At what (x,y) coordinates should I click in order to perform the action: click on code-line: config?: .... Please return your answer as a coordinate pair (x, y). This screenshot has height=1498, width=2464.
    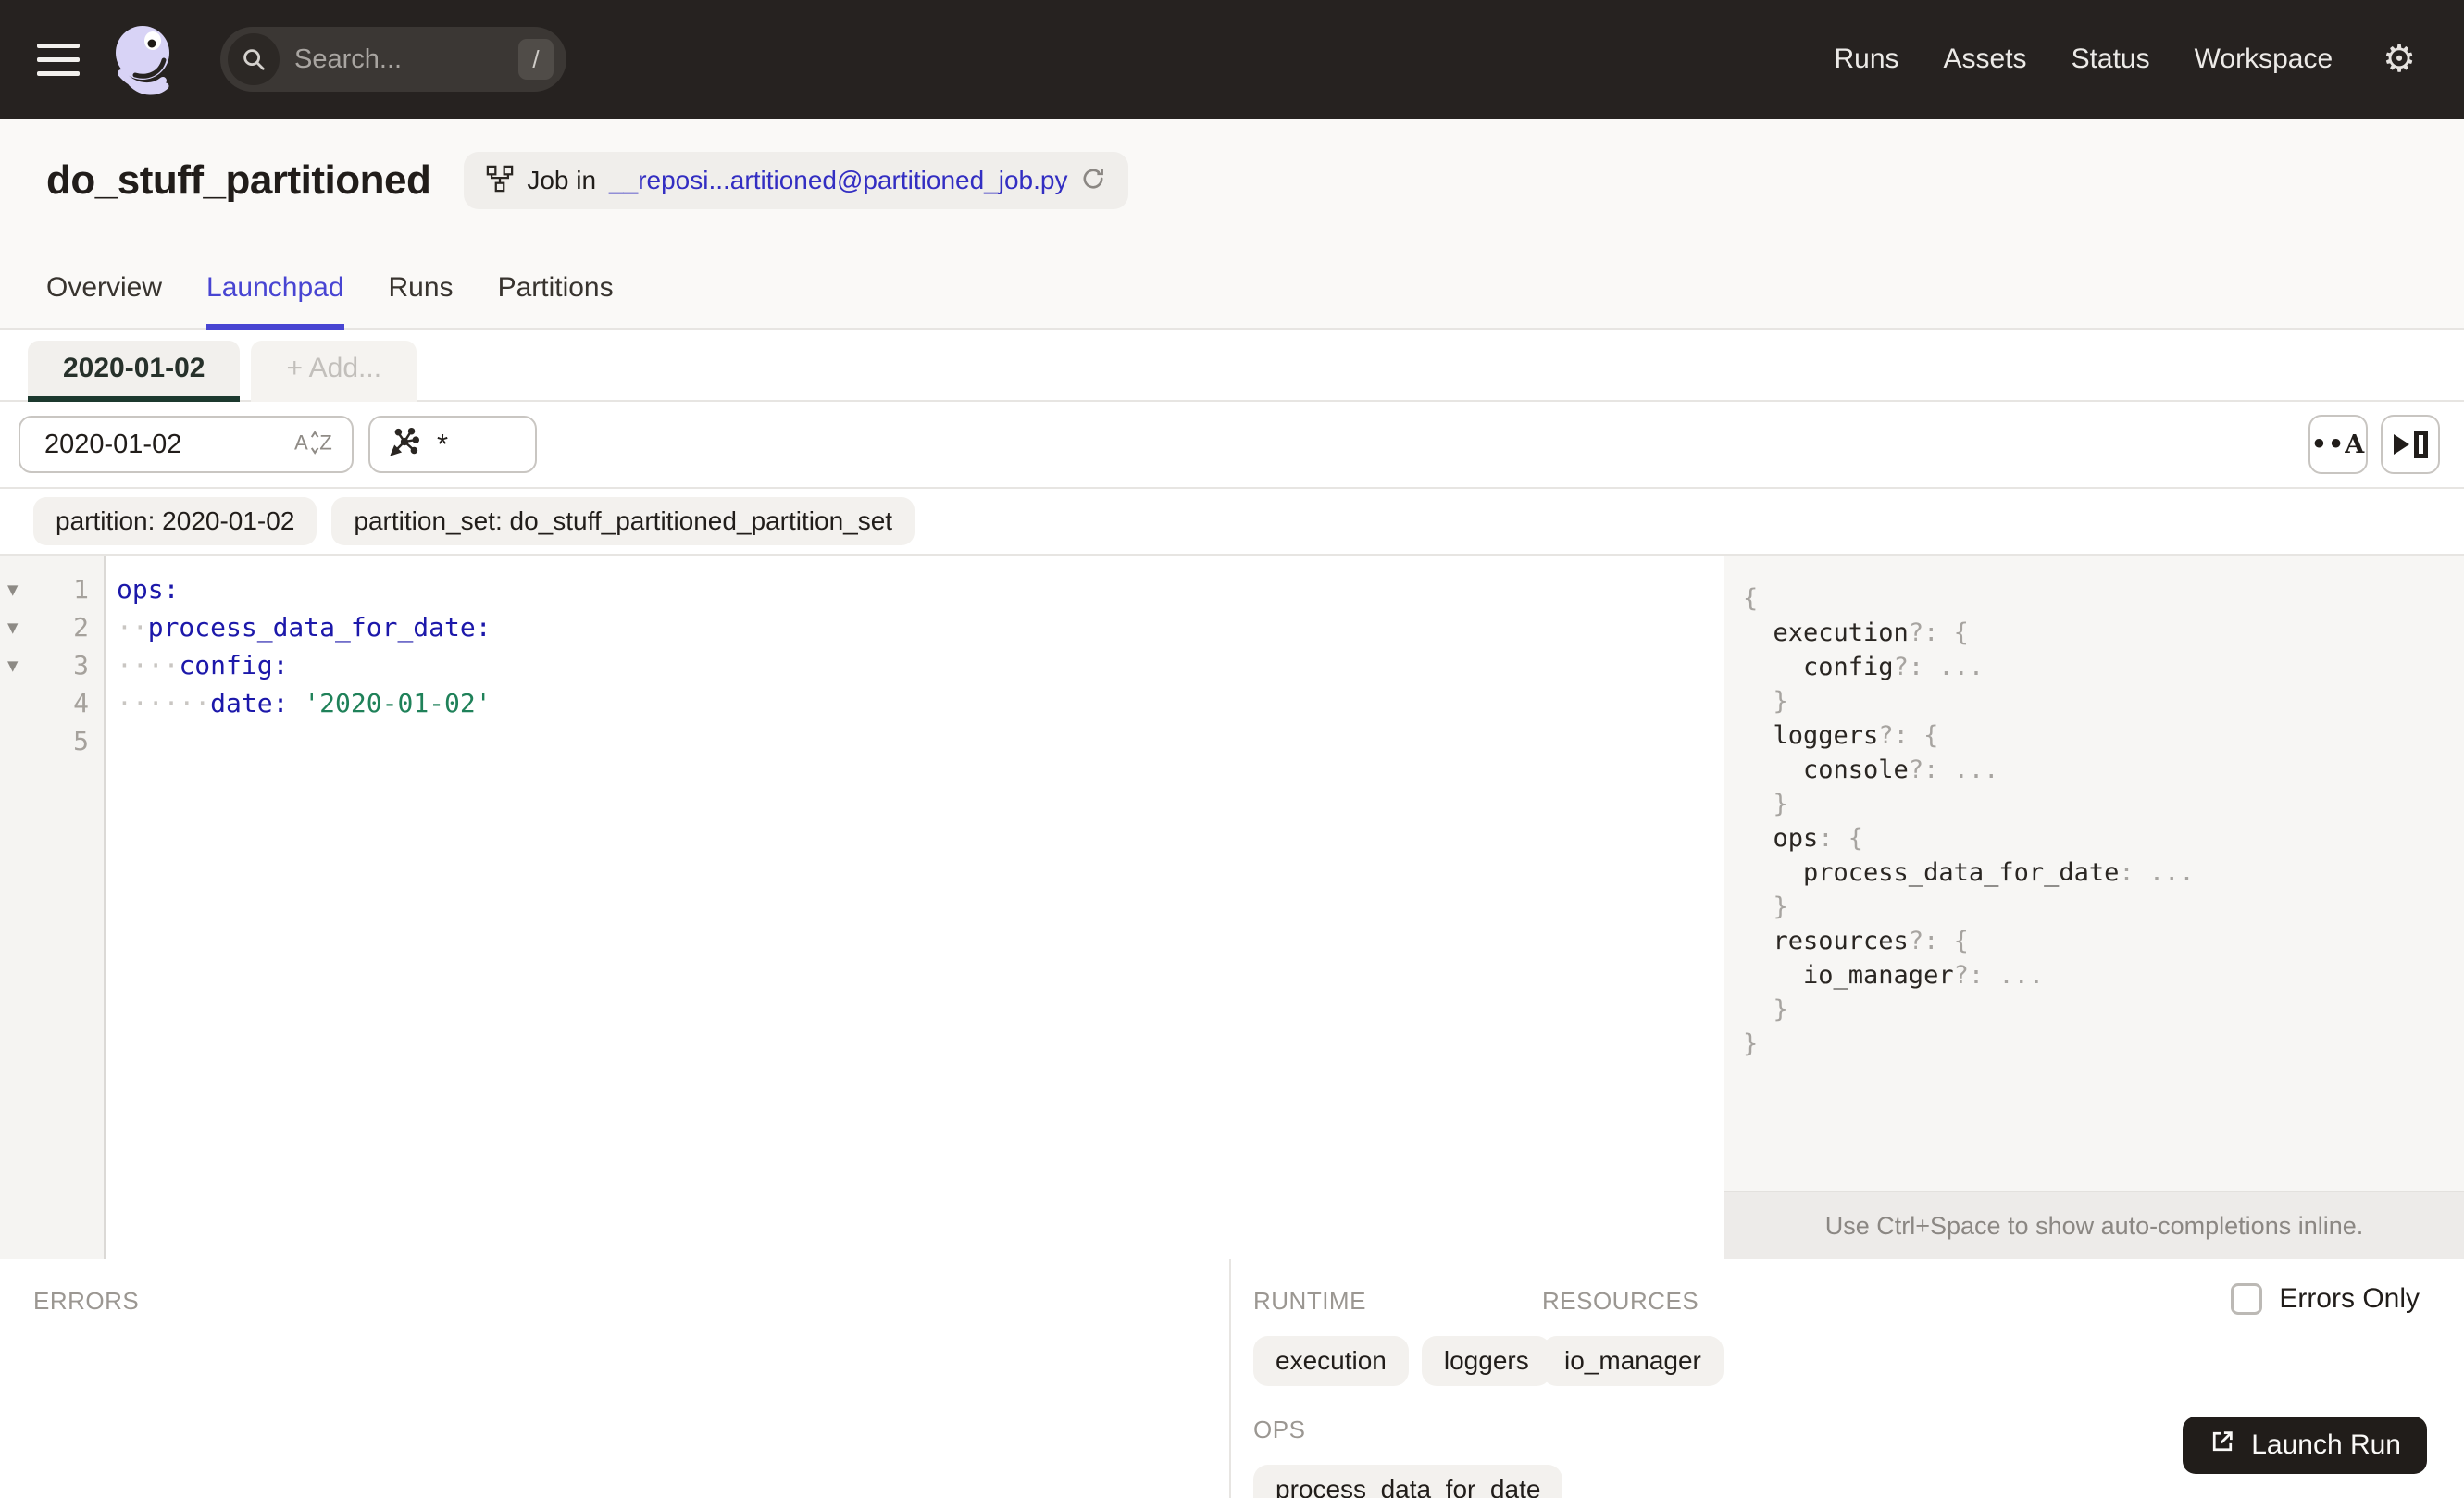
    Looking at the image, I should click on (1864, 667).